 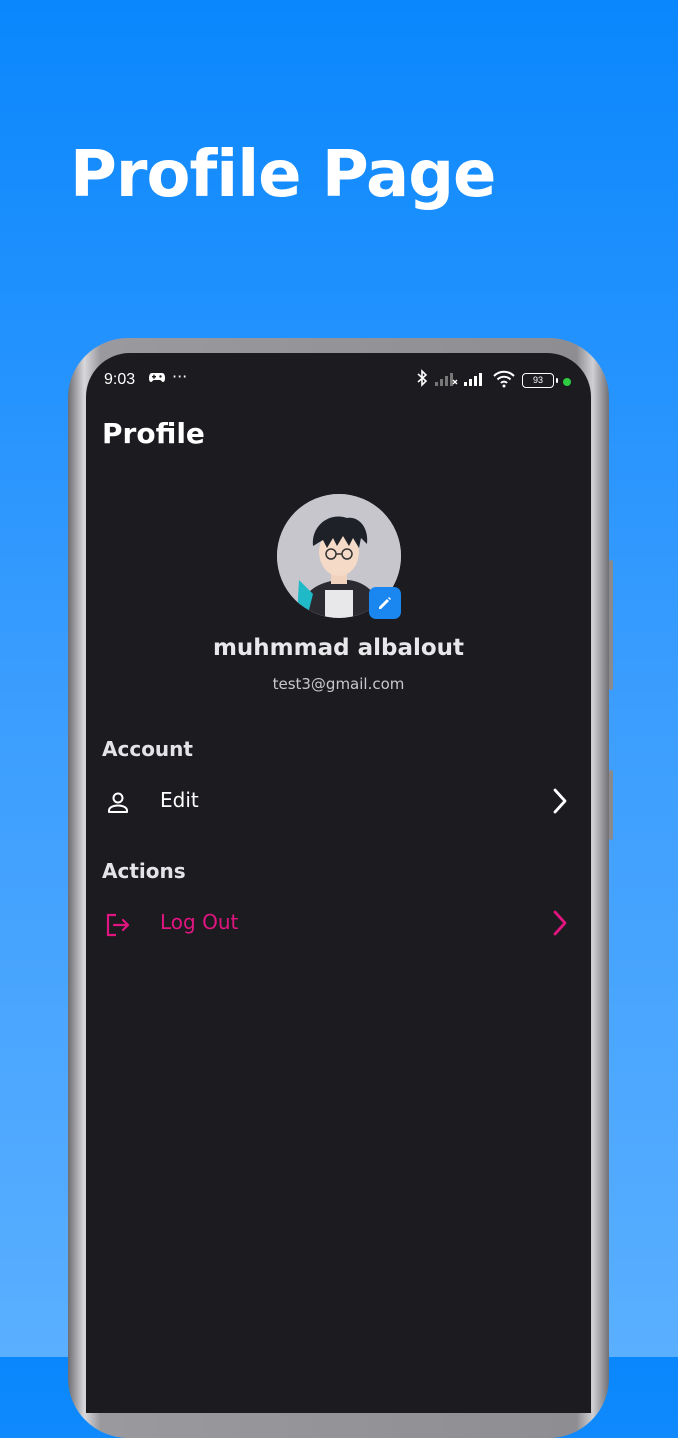 What do you see at coordinates (153, 433) in the screenshot?
I see `page-title: Profile` at bounding box center [153, 433].